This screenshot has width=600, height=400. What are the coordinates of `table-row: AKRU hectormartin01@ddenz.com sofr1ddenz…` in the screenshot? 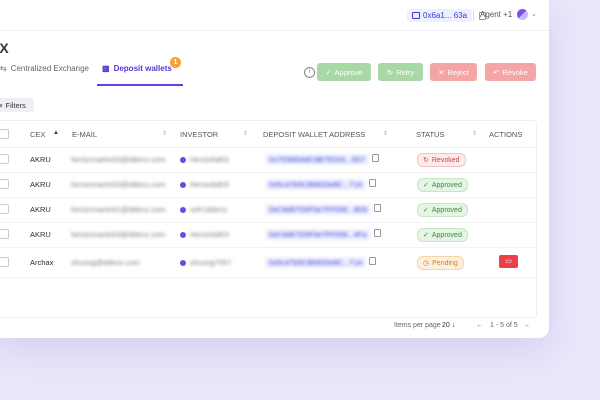 It's located at (268, 210).